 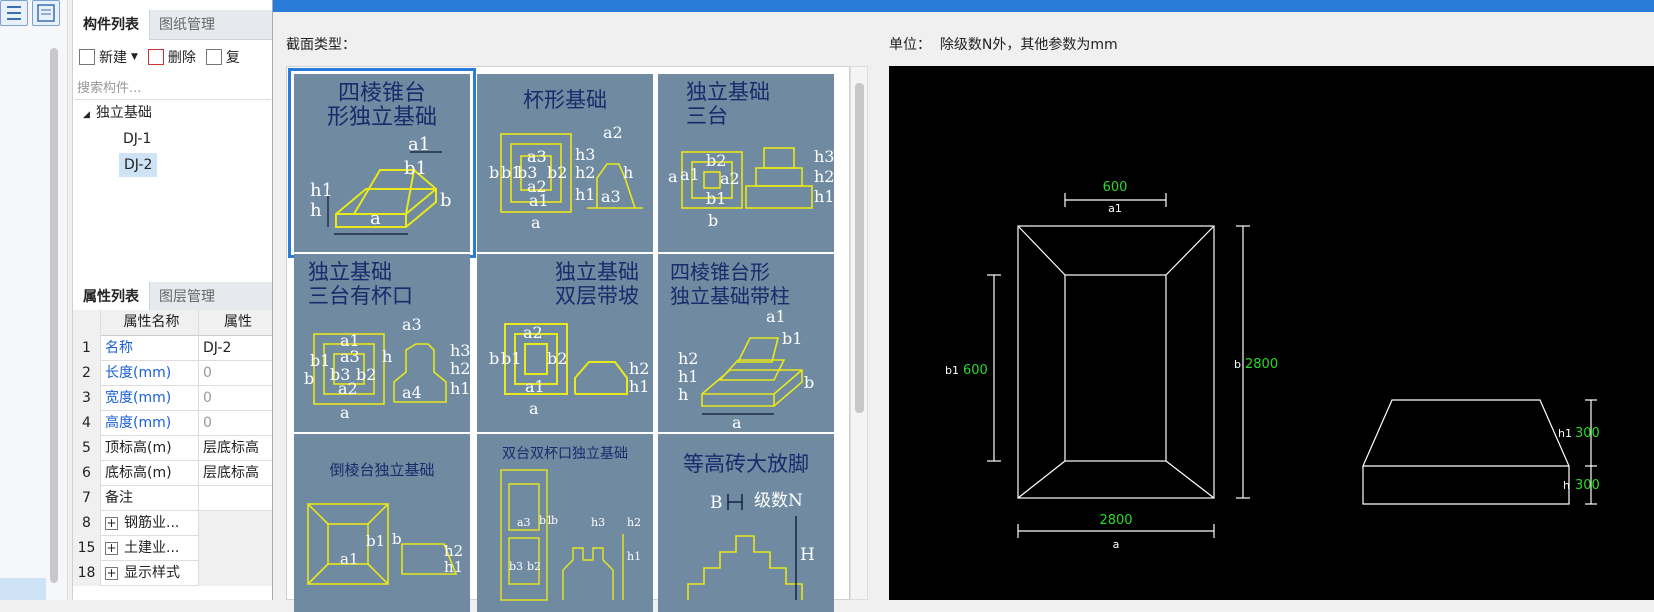 I want to click on chevron-down-icon: ▼, so click(x=134, y=57).